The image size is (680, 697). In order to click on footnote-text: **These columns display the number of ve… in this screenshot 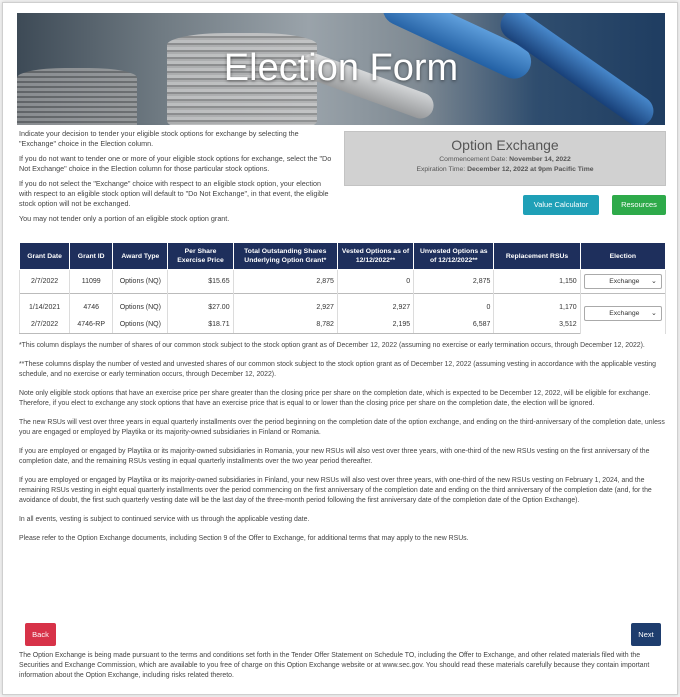, I will do `click(337, 369)`.